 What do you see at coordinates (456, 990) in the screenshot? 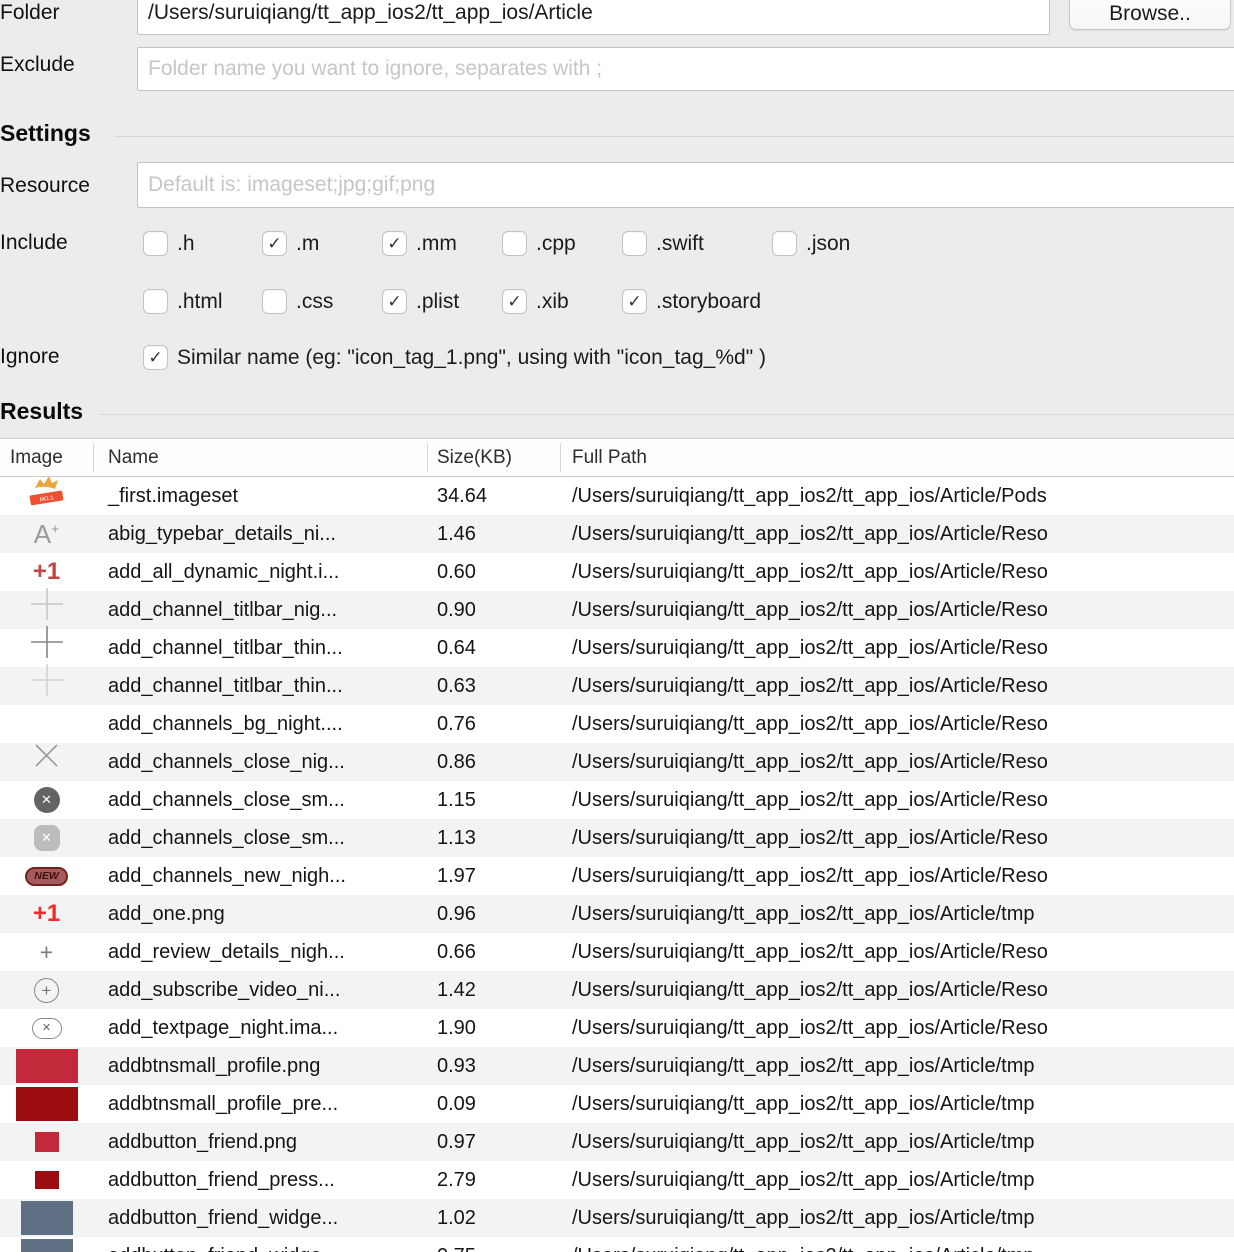
I see `resource-size: 1.42` at bounding box center [456, 990].